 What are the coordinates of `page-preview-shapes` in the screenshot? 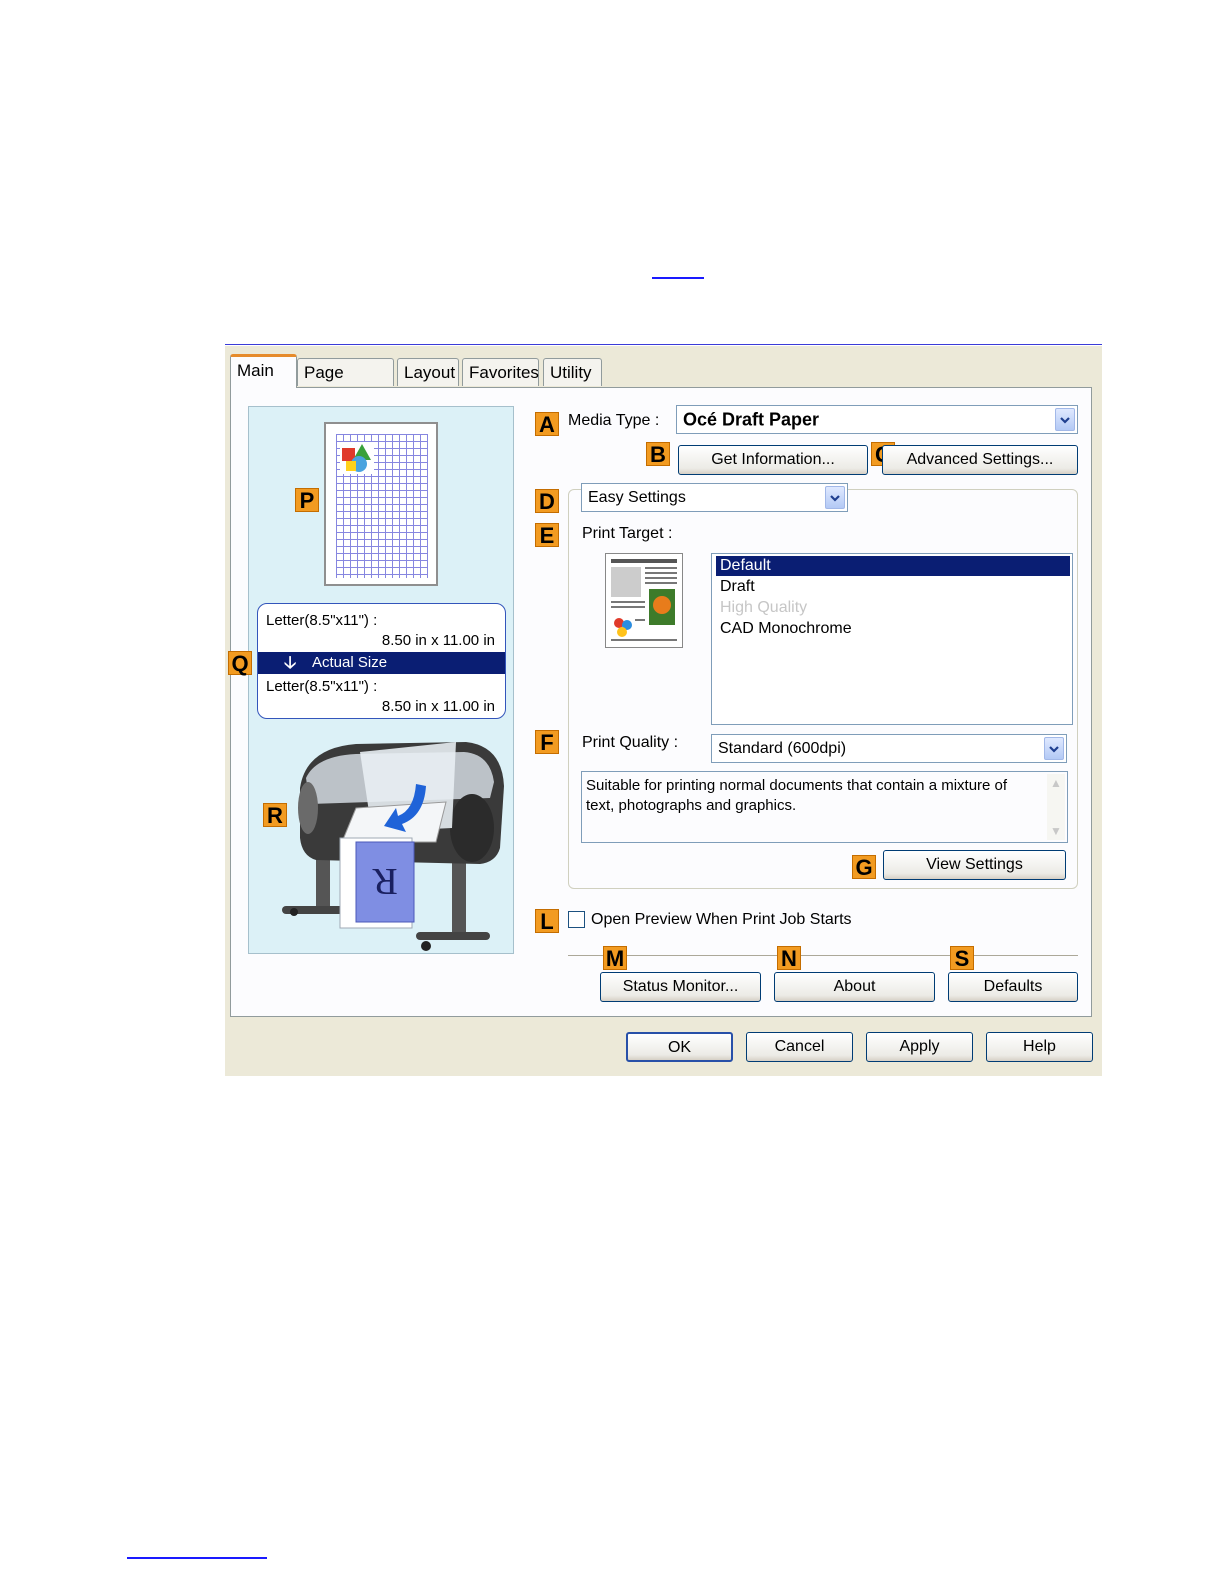 It's located at (357, 458).